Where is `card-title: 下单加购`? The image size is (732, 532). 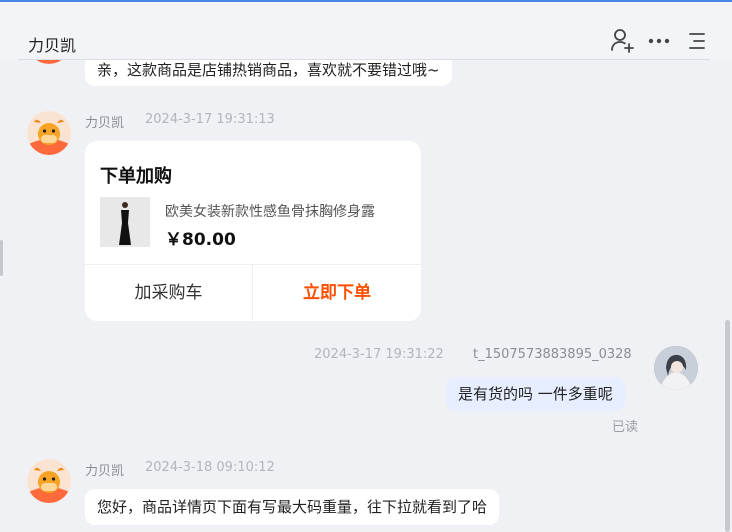 card-title: 下单加购 is located at coordinates (136, 176).